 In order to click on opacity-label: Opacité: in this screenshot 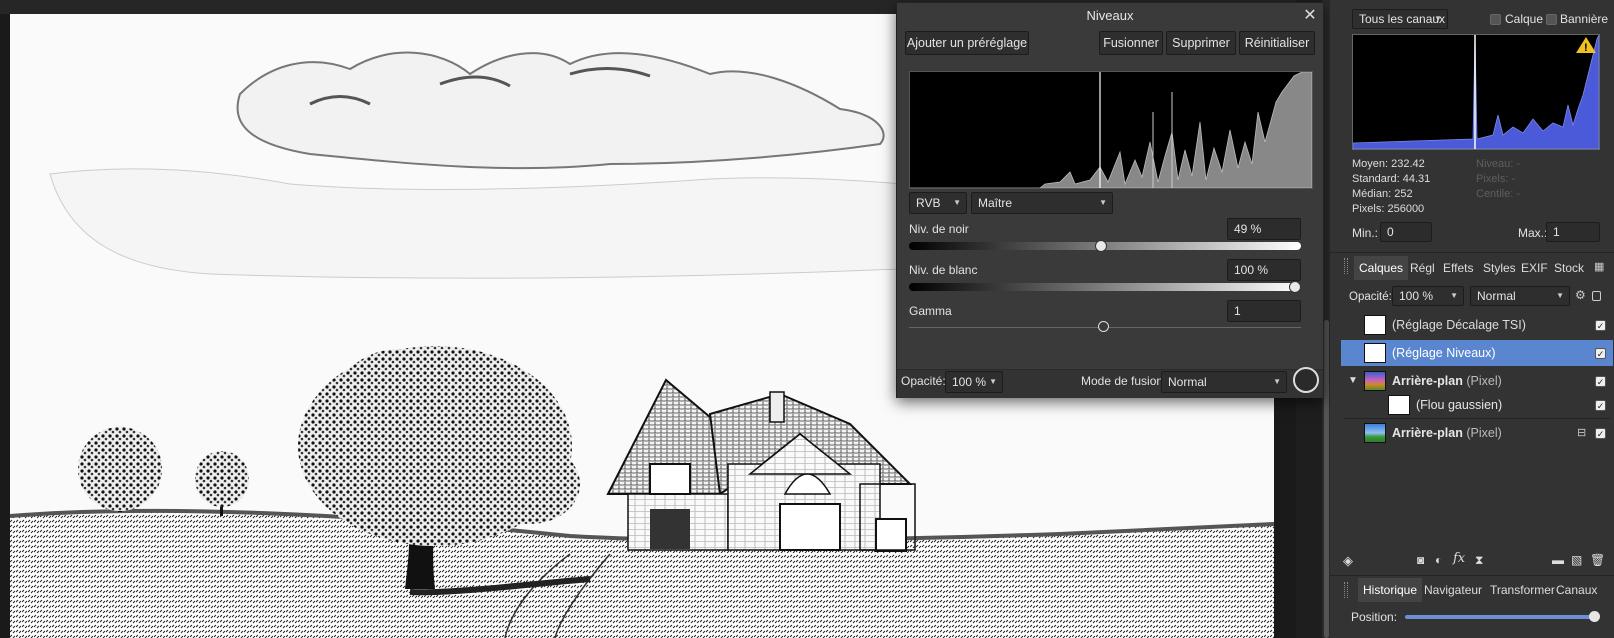, I will do `click(923, 381)`.